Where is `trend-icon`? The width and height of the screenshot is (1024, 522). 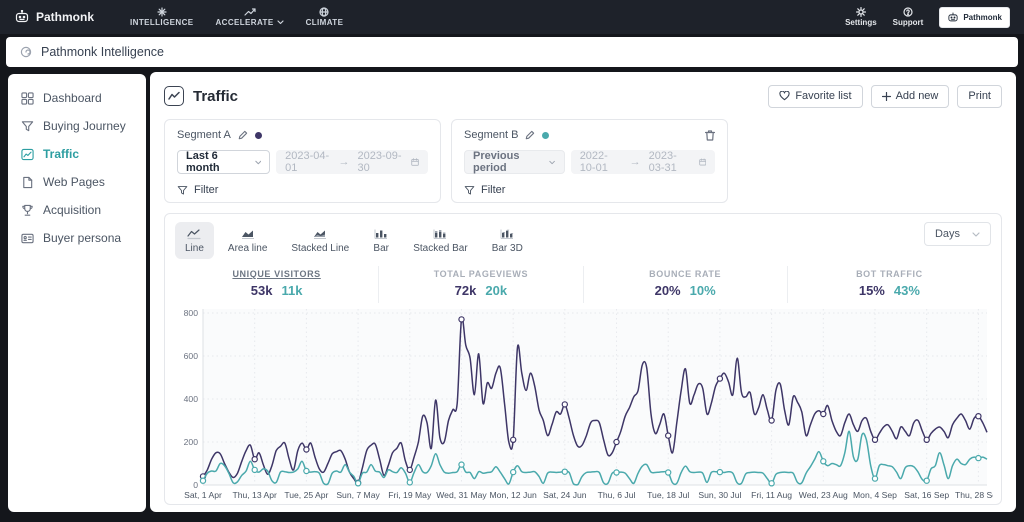
trend-icon is located at coordinates (249, 12).